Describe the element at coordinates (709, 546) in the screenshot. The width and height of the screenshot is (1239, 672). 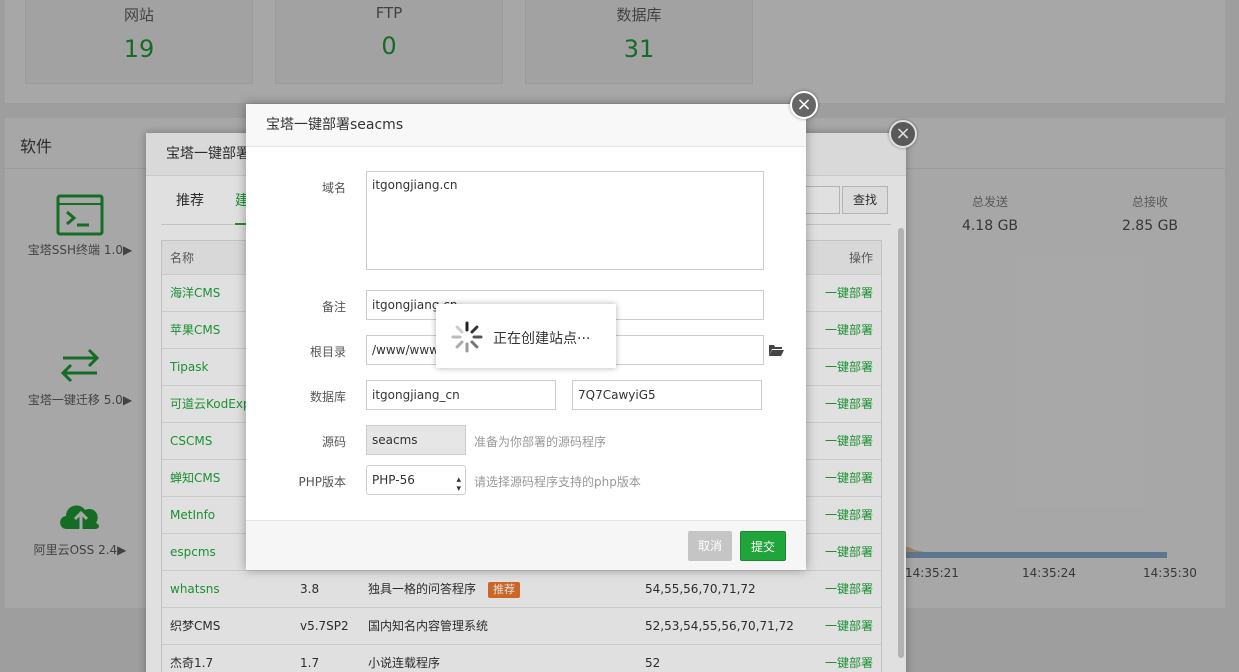
I see `cancel-button: 取消` at that location.